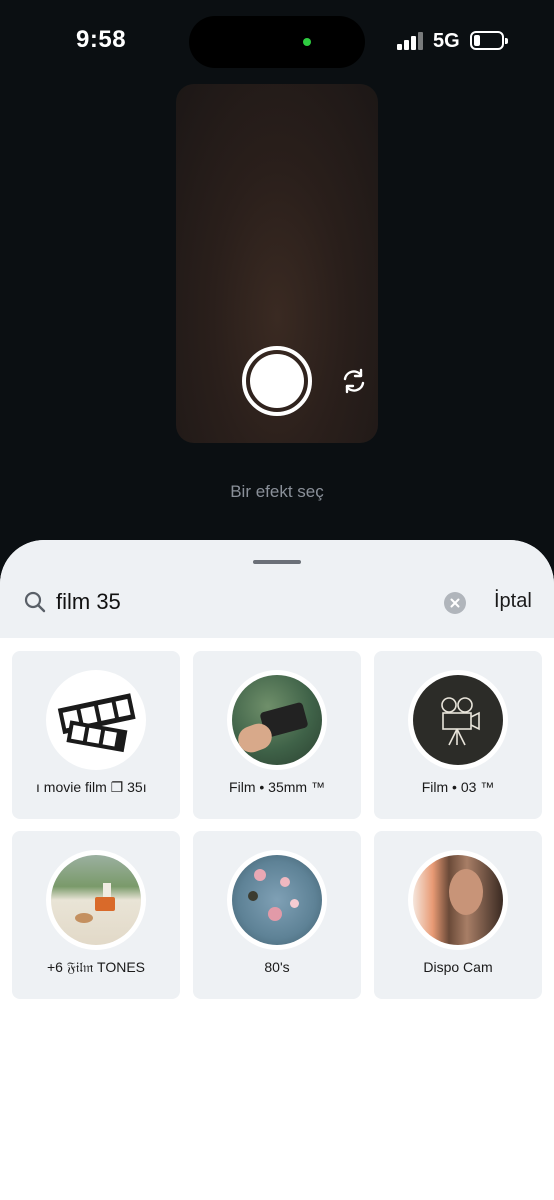 The width and height of the screenshot is (554, 1200). What do you see at coordinates (241, 602) in the screenshot?
I see `search-input` at bounding box center [241, 602].